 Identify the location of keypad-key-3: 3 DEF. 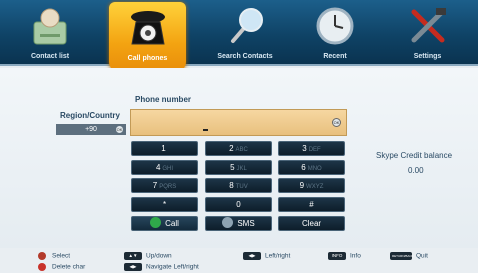
(311, 148).